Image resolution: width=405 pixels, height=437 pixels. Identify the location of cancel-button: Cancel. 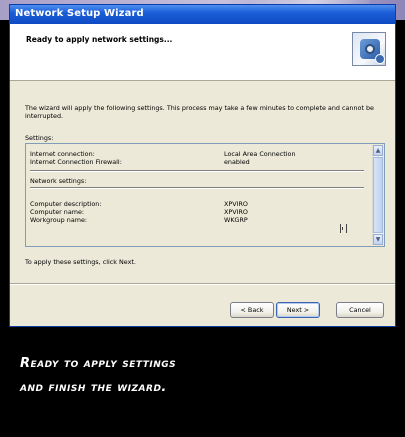
(360, 310).